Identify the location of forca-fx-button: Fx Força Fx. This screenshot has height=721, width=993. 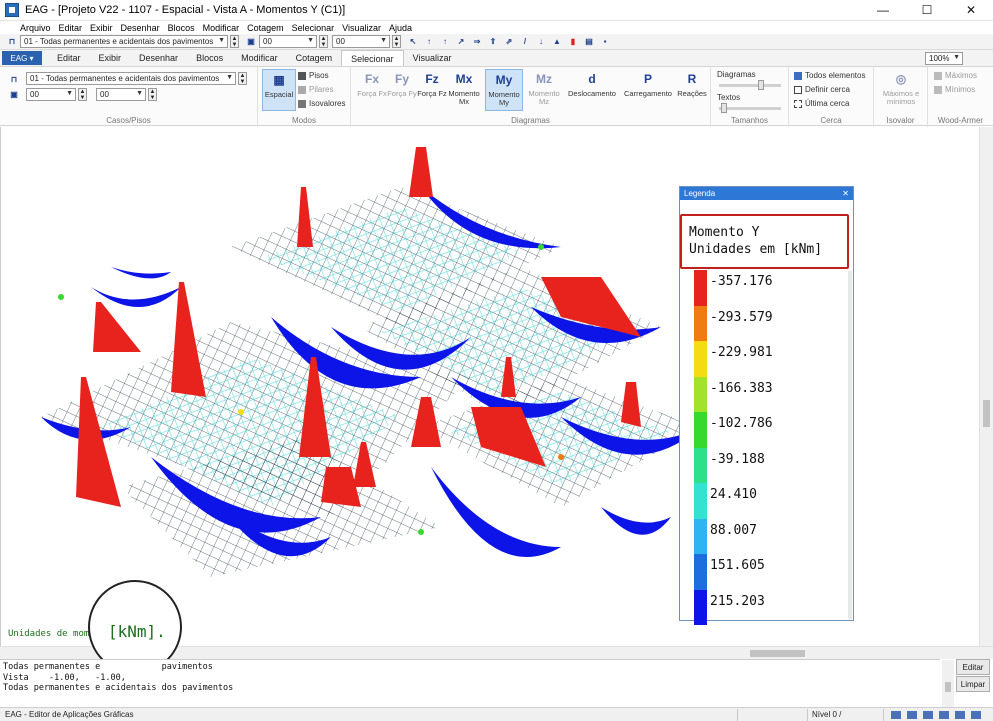
(372, 90).